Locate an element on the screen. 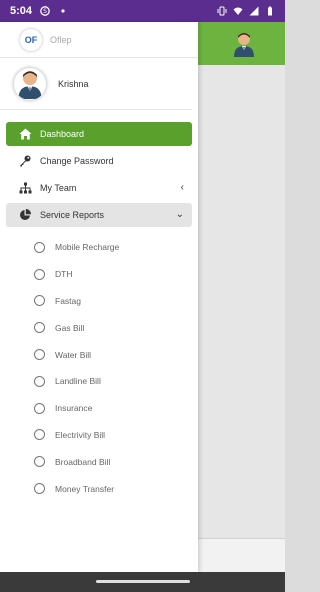 The height and width of the screenshot is (592, 320). vibrate-icon is located at coordinates (222, 11).